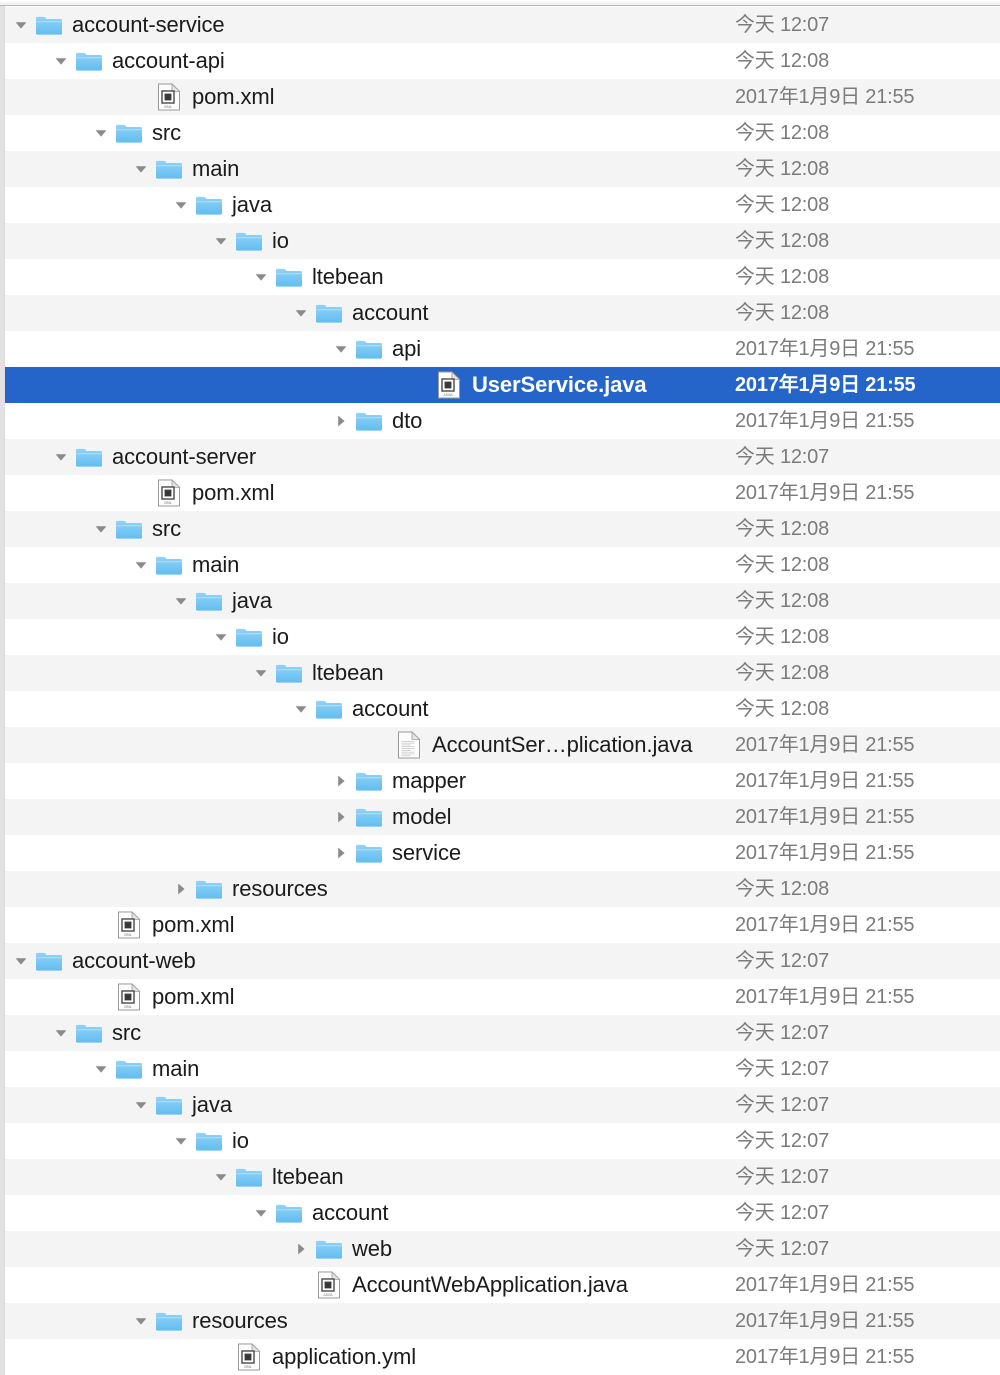 This screenshot has height=1375, width=1000. What do you see at coordinates (500, 745) in the screenshot?
I see `file-tree-row: AccountSer…plication.java 2017年1月9日 21:55` at bounding box center [500, 745].